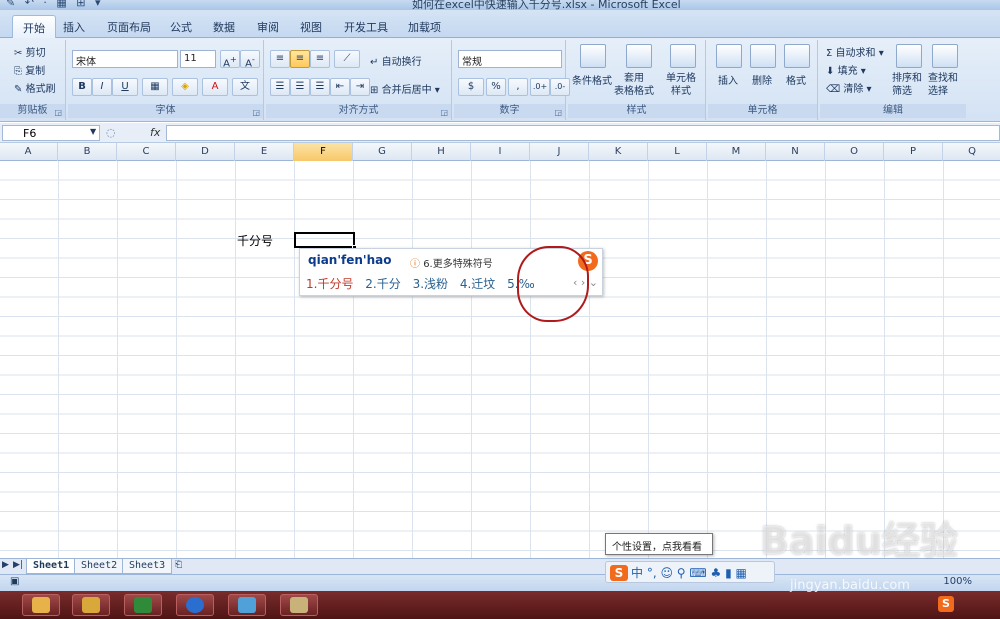 The width and height of the screenshot is (1000, 619). Describe the element at coordinates (729, 56) in the screenshot. I see `insert-cells-icon` at that location.